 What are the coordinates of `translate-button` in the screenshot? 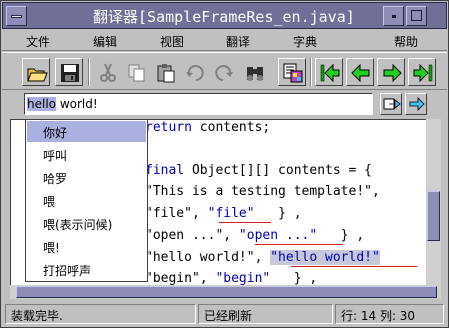 It's located at (292, 72).